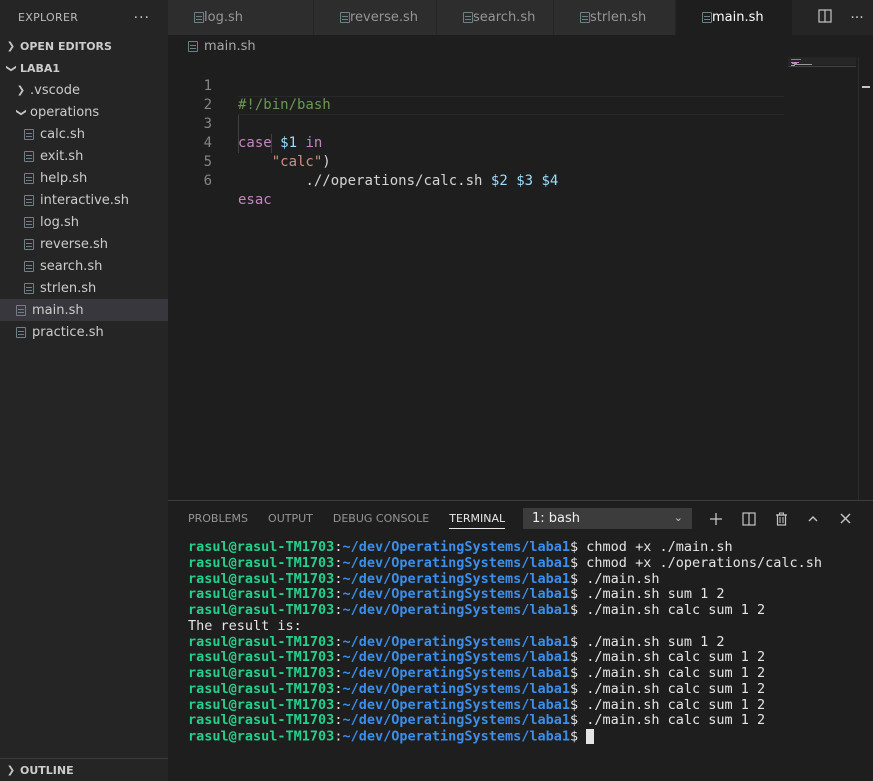  I want to click on minimap, so click(822, 87).